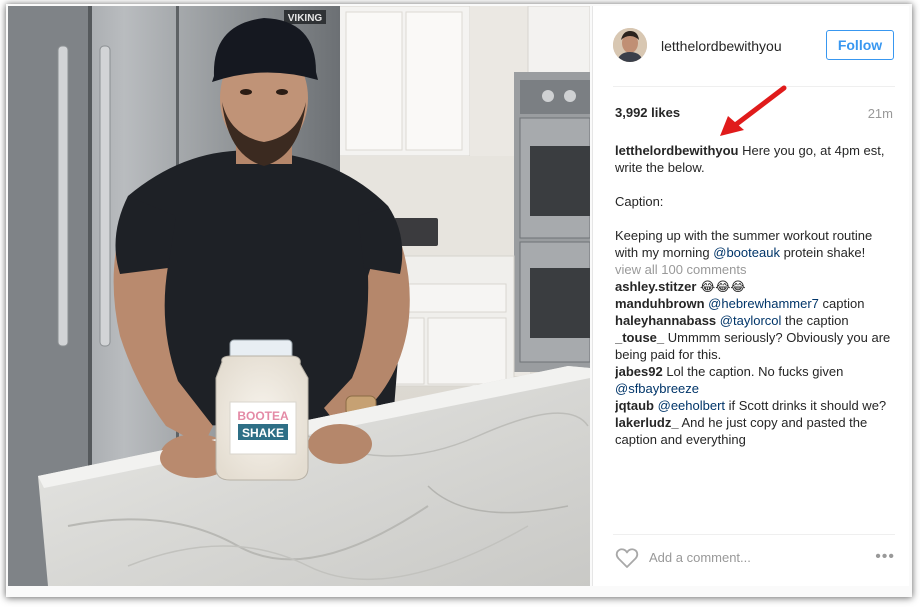  Describe the element at coordinates (746, 252) in the screenshot. I see `mention-link: @booteauk` at that location.